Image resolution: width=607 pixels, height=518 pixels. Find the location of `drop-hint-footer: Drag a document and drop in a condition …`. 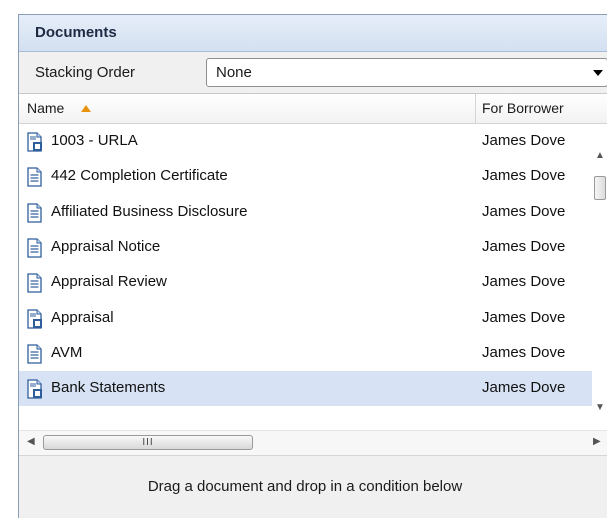

drop-hint-footer: Drag a document and drop in a condition … is located at coordinates (313, 487).